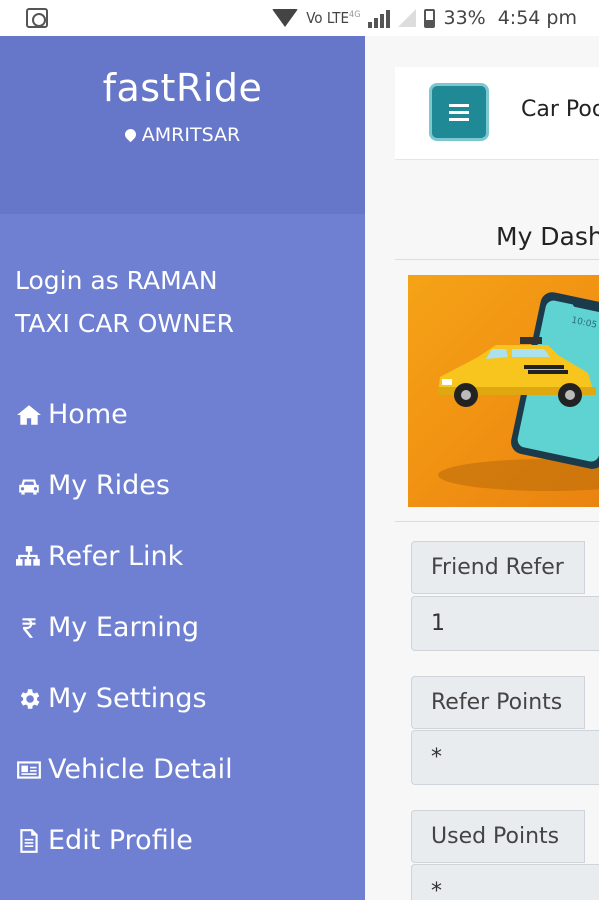  Describe the element at coordinates (537, 18) in the screenshot. I see `clock: 4:54 pm` at that location.